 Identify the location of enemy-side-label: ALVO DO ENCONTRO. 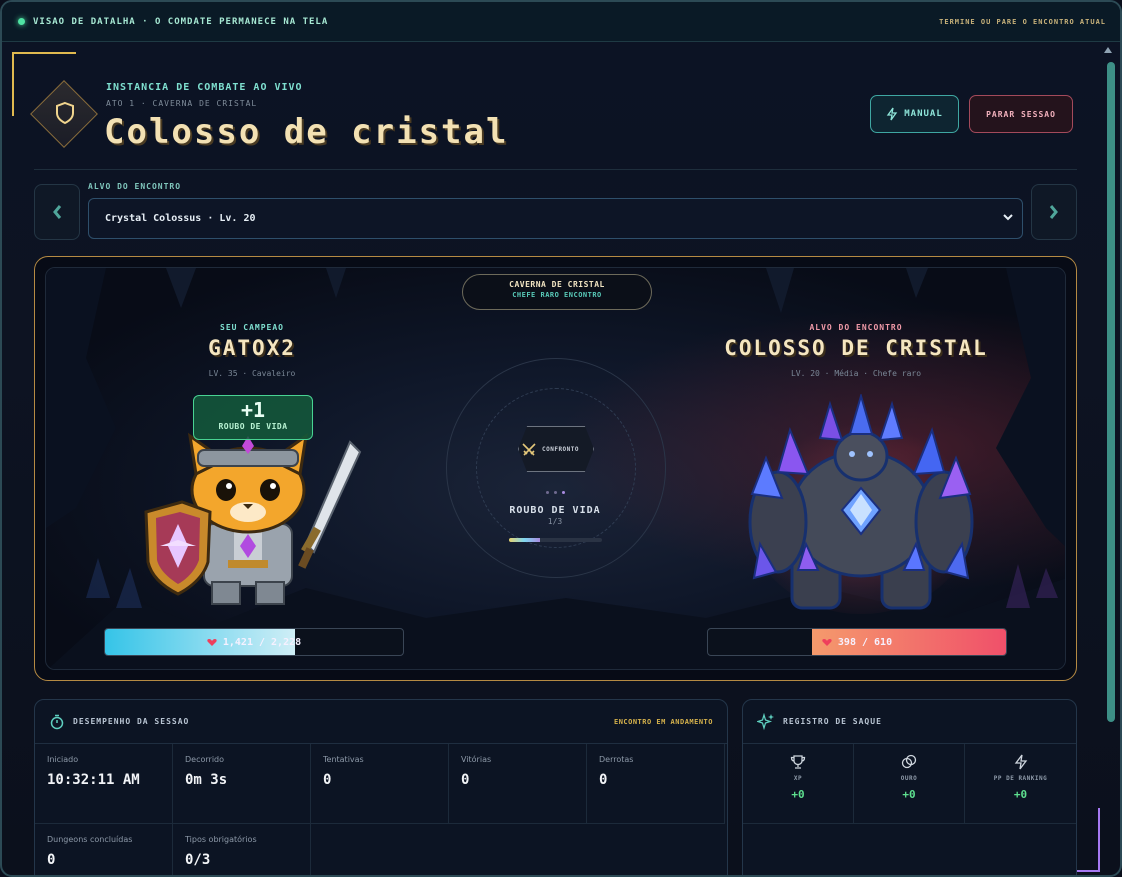
(856, 327).